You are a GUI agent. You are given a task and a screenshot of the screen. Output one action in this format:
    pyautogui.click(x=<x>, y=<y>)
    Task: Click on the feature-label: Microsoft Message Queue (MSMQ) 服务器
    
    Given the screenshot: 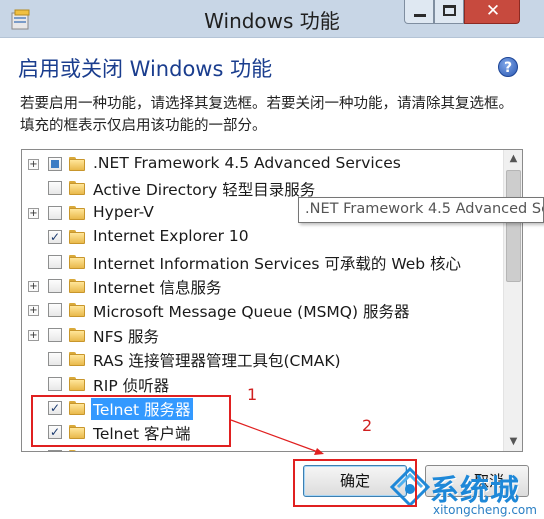 What is the action you would take?
    pyautogui.click(x=251, y=312)
    